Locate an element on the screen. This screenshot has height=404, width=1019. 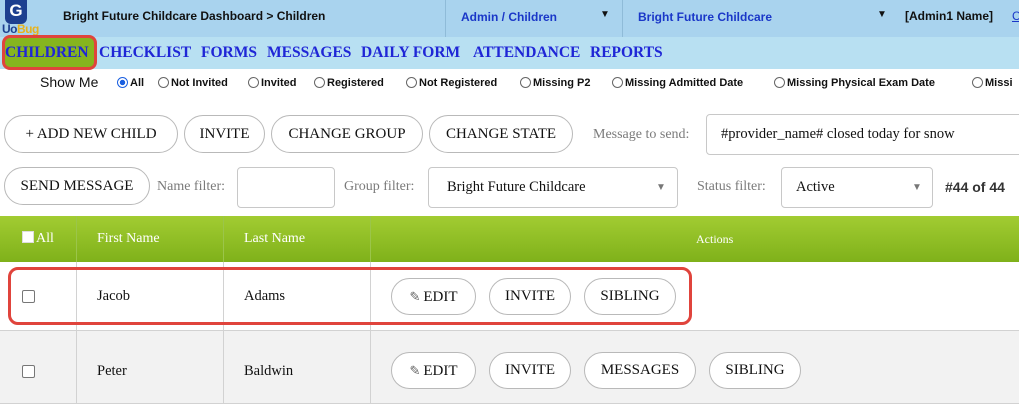
status-filter-caret-icon: ▼ is located at coordinates (917, 187).